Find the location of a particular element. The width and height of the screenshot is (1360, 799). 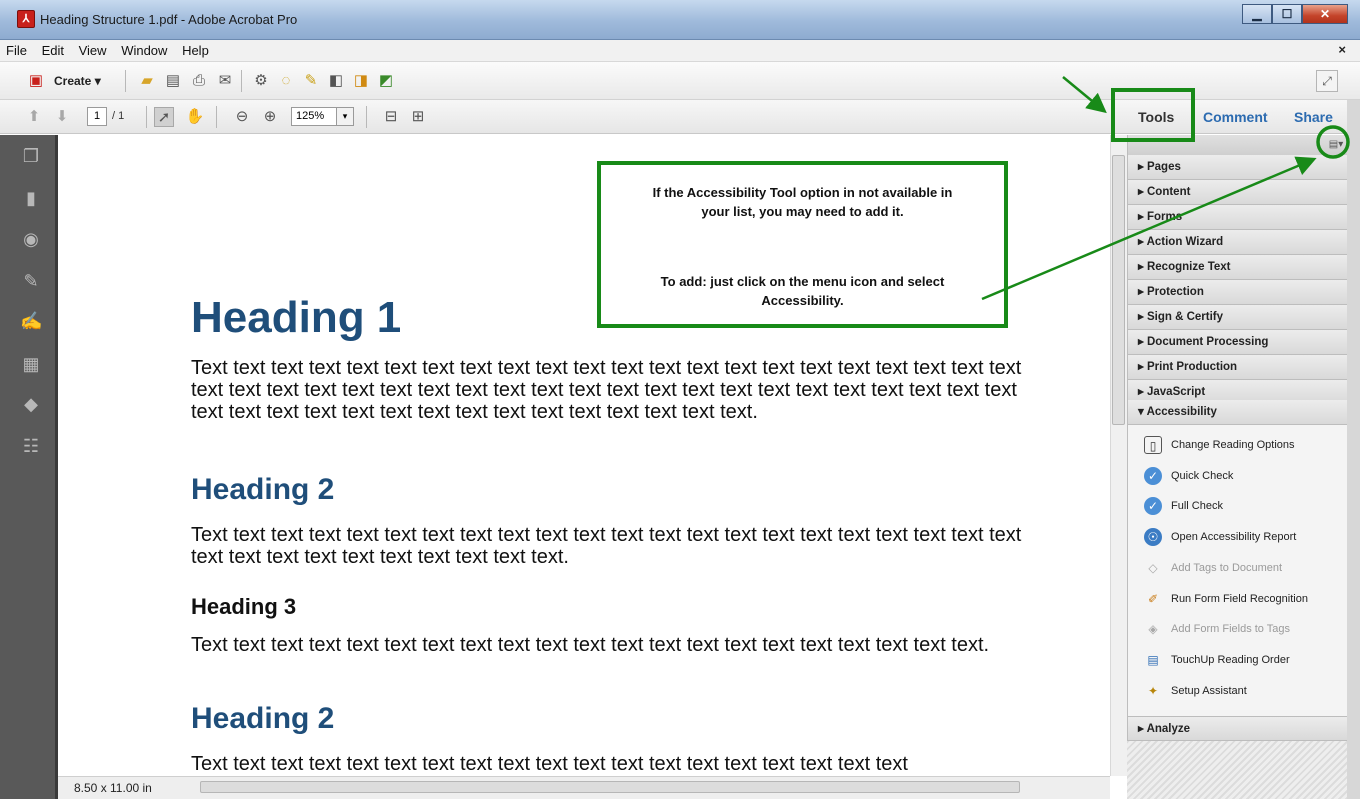

section-document-processing: ▸ Document Processing is located at coordinates (1238, 342).